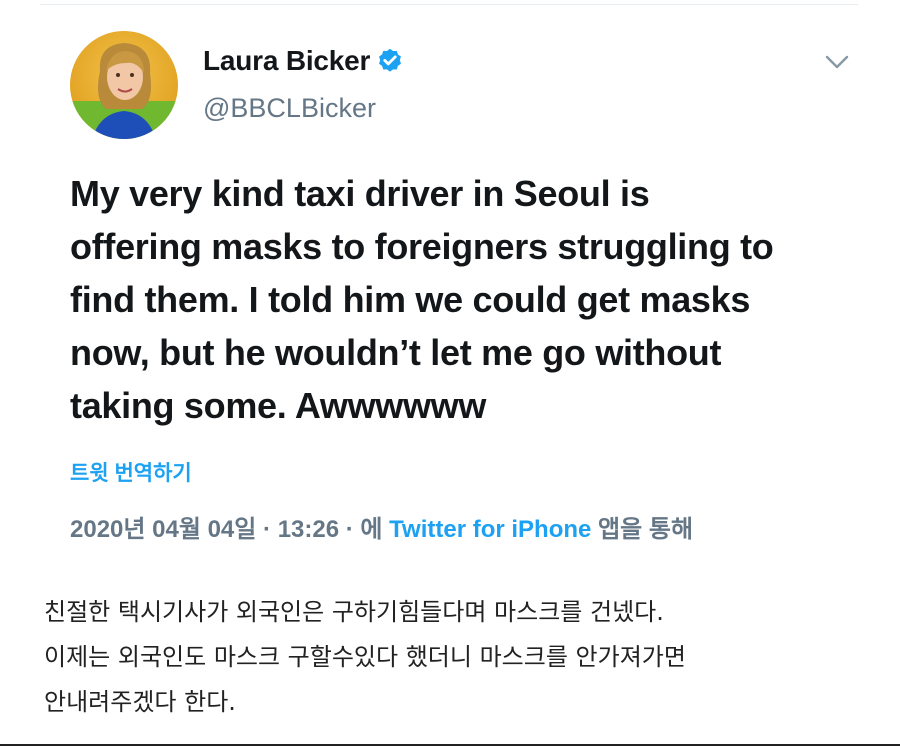  I want to click on bottom-divider, so click(450, 745).